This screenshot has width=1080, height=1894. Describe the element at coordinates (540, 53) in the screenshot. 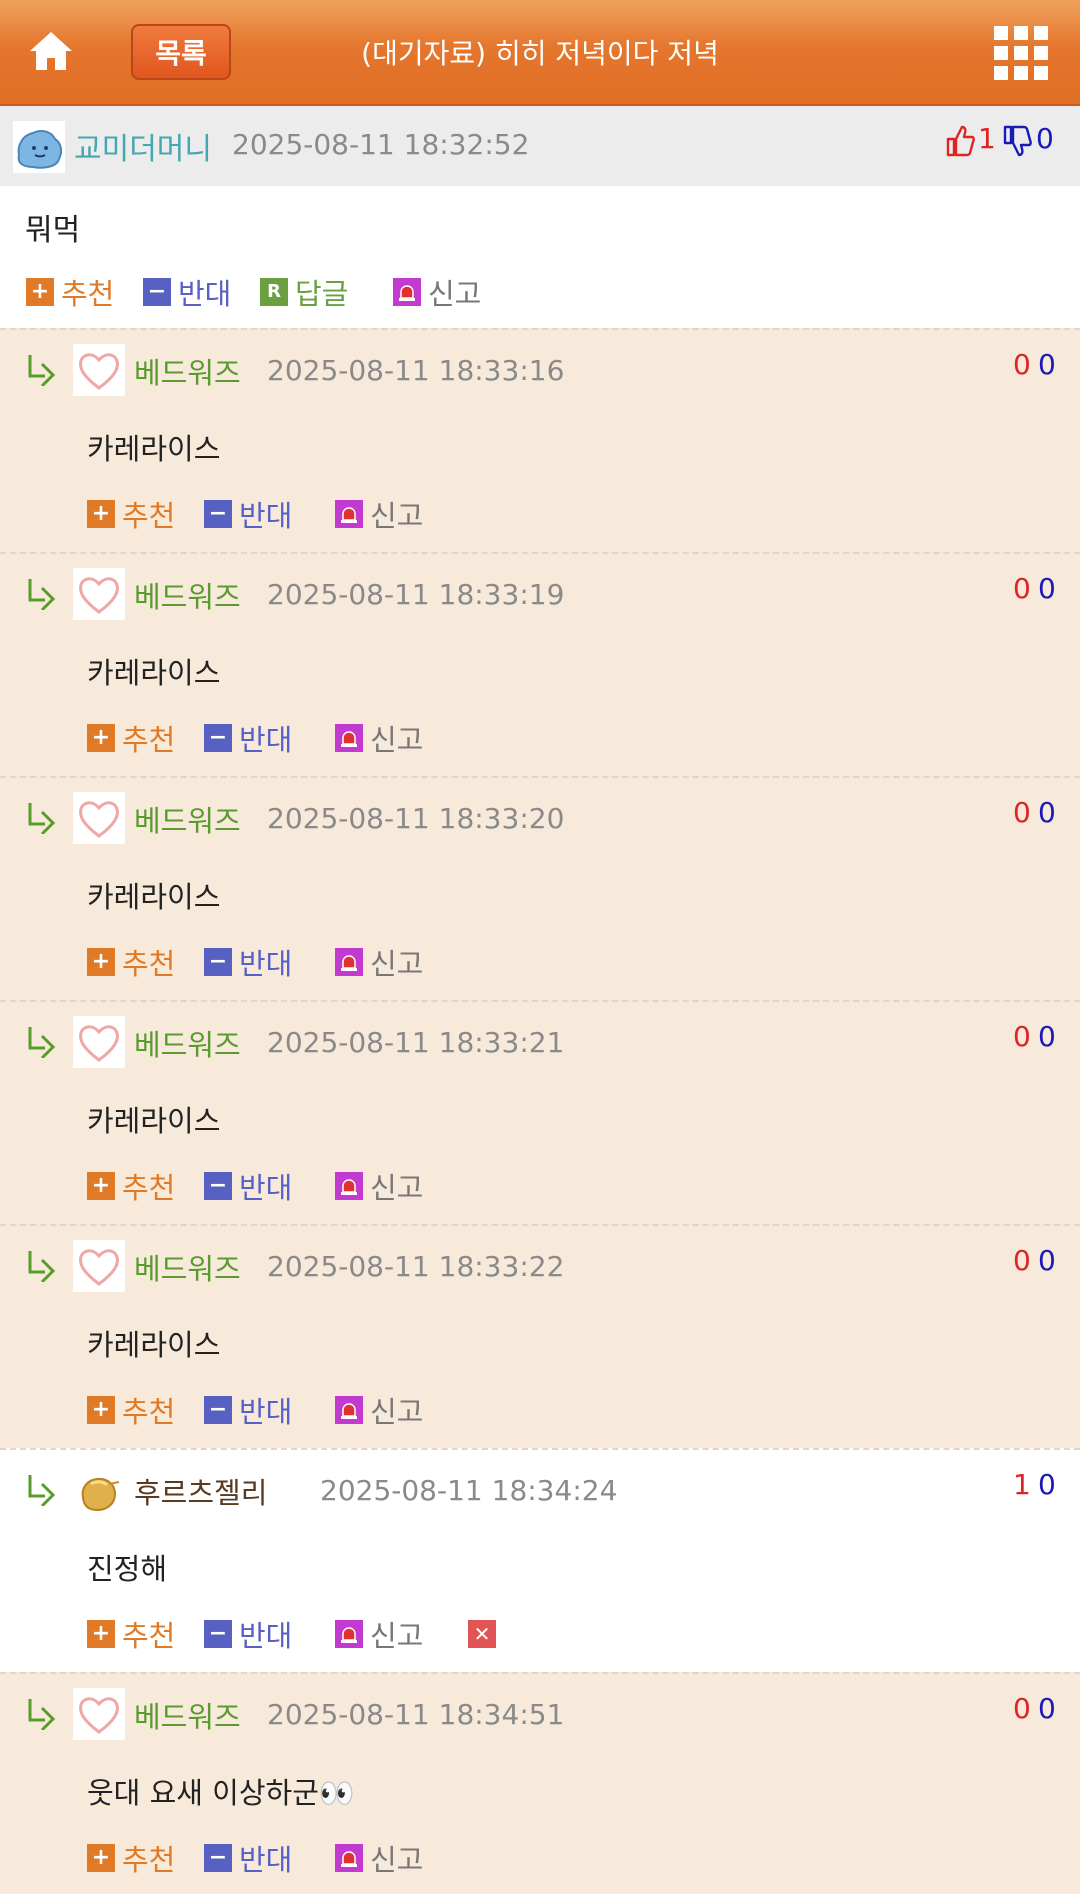

I see `top-bar: 목록 (대기자료) 히히 저녁이다 저녁` at that location.